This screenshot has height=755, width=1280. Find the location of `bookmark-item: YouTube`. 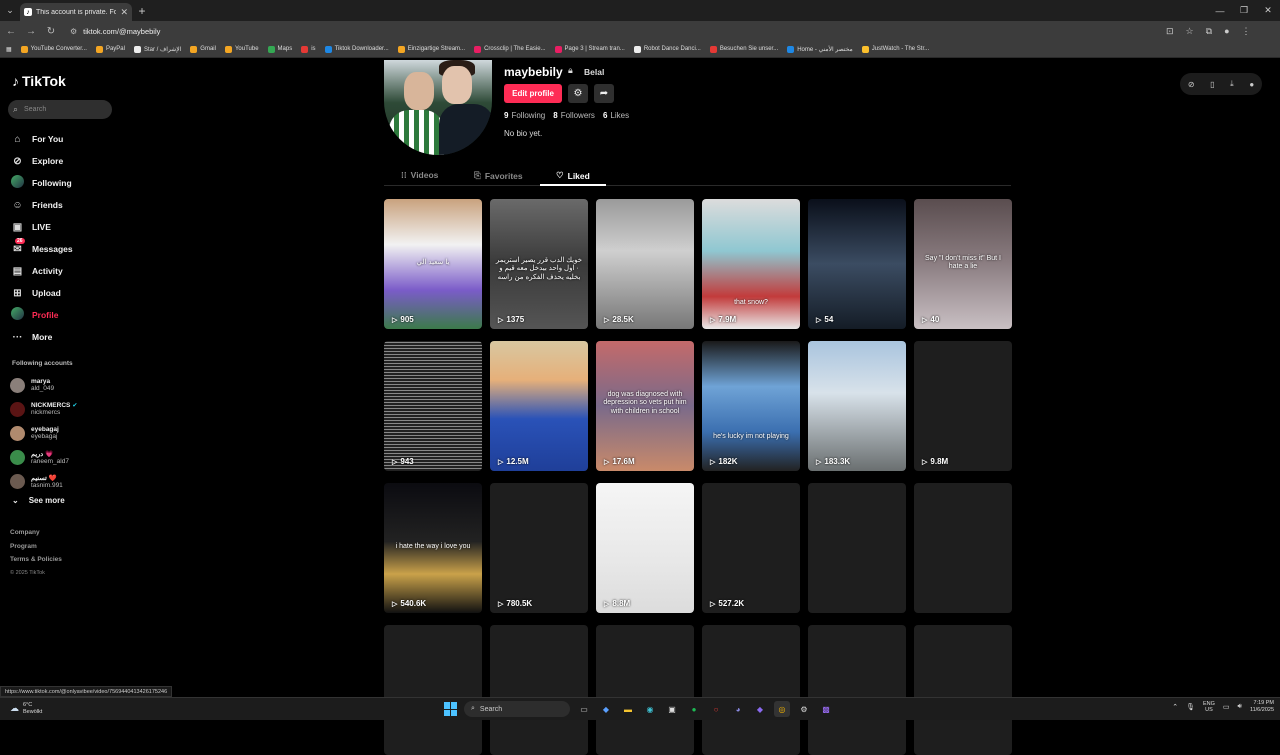

bookmark-item: YouTube is located at coordinates (241, 49).